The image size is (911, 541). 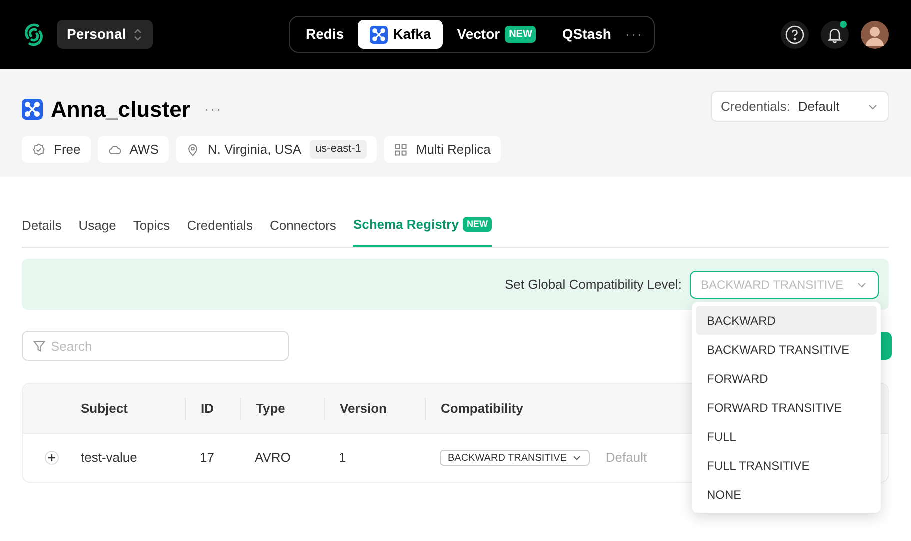 I want to click on expand-button, so click(x=52, y=458).